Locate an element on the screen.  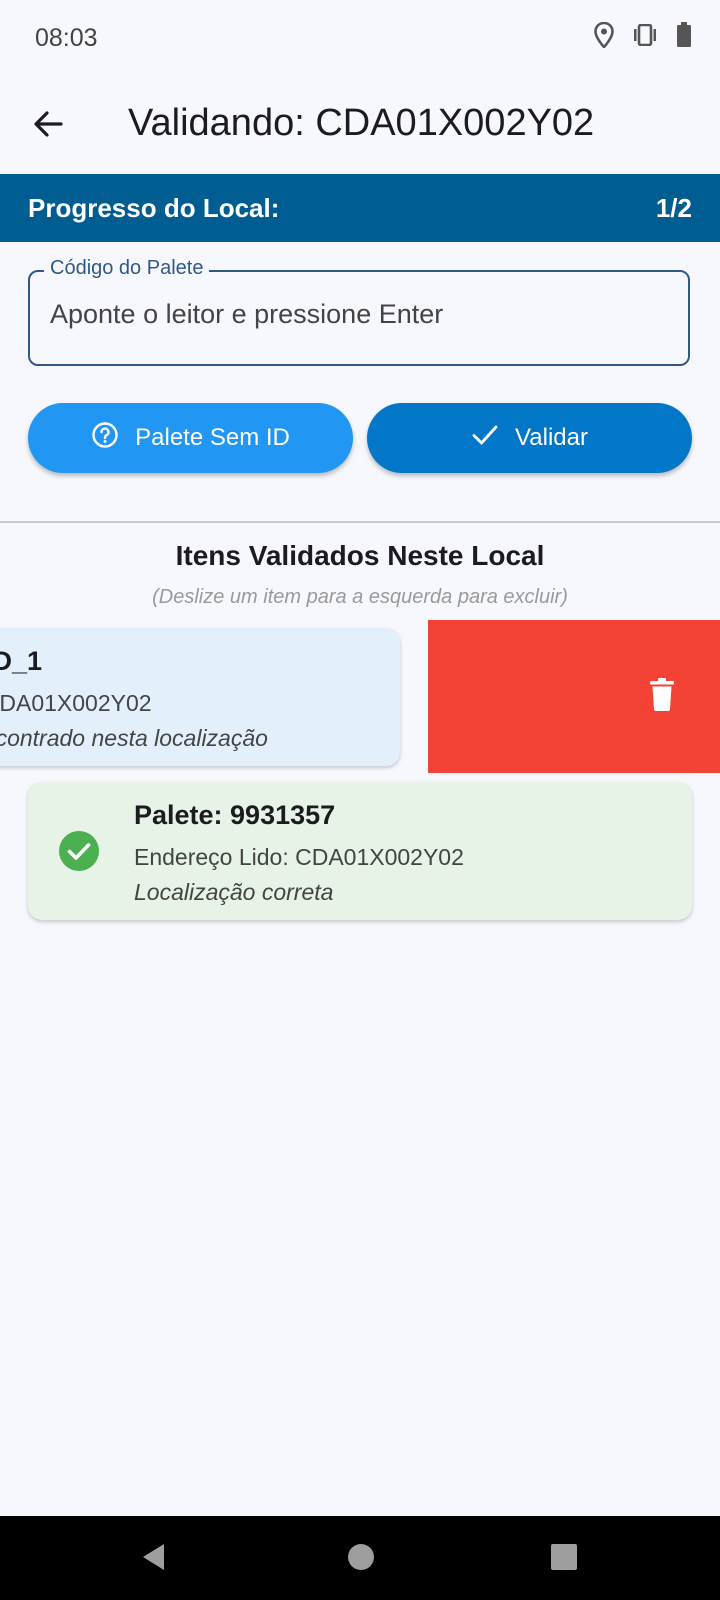
item-title: Palete: 9931357 is located at coordinates (235, 815).